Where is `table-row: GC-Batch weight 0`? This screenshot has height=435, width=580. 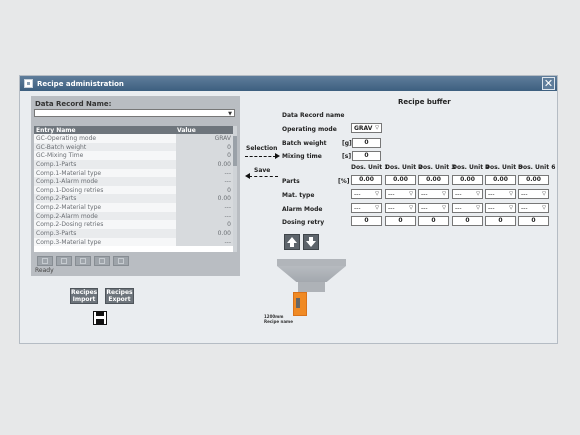 table-row: GC-Batch weight 0 is located at coordinates (133, 147).